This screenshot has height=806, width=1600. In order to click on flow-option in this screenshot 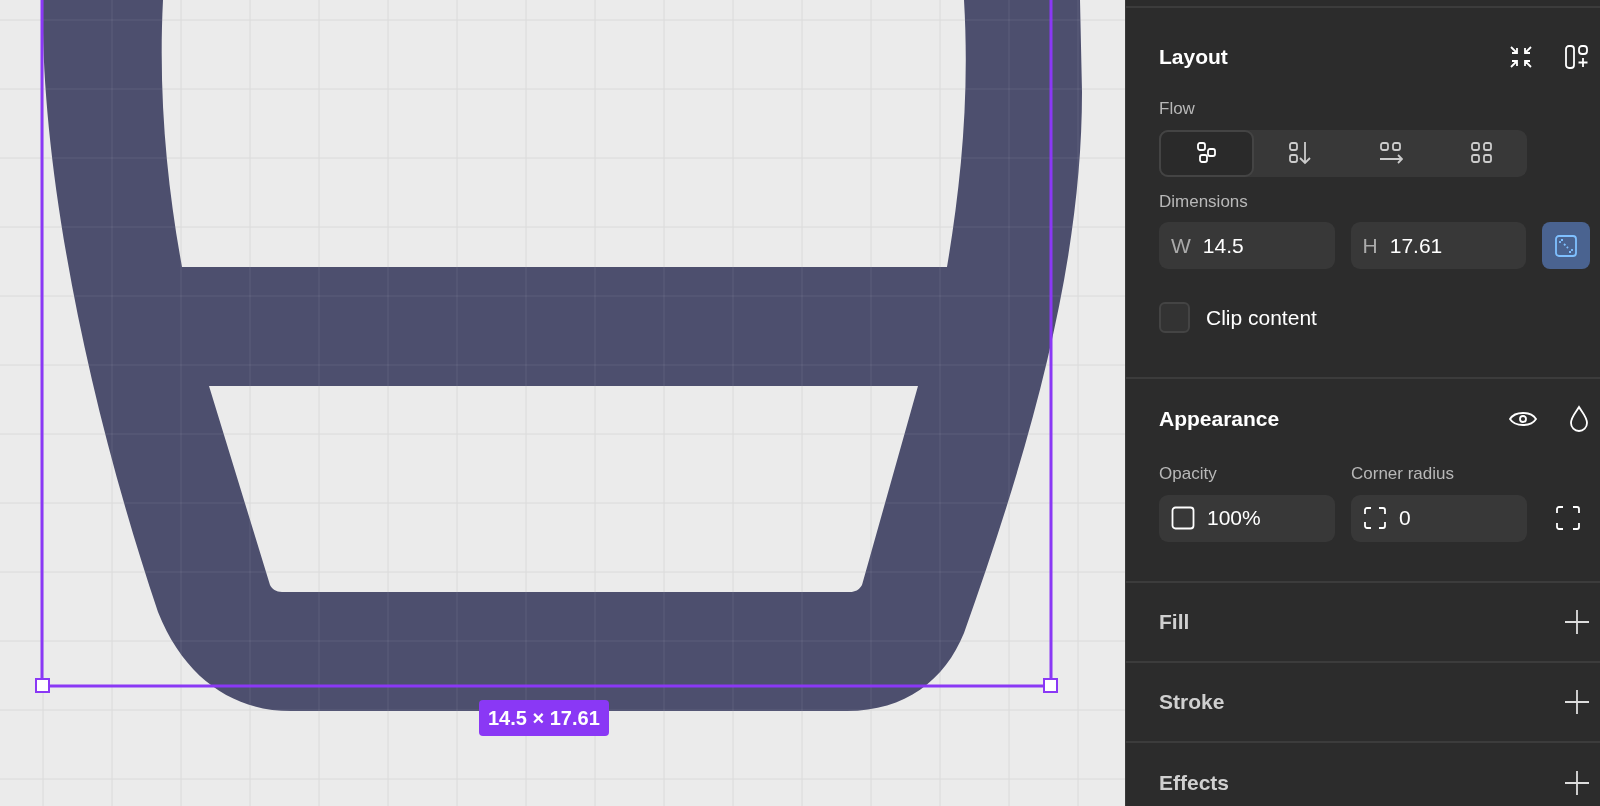, I will do `click(1206, 153)`.